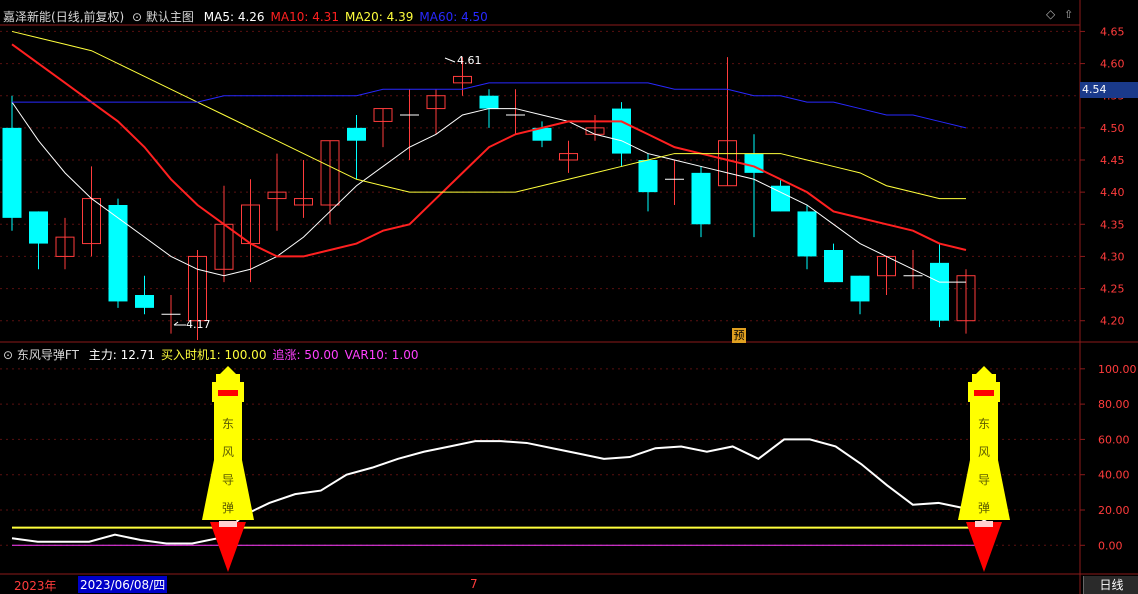 This screenshot has width=1138, height=594. I want to click on year-label: 2023年, so click(35, 586).